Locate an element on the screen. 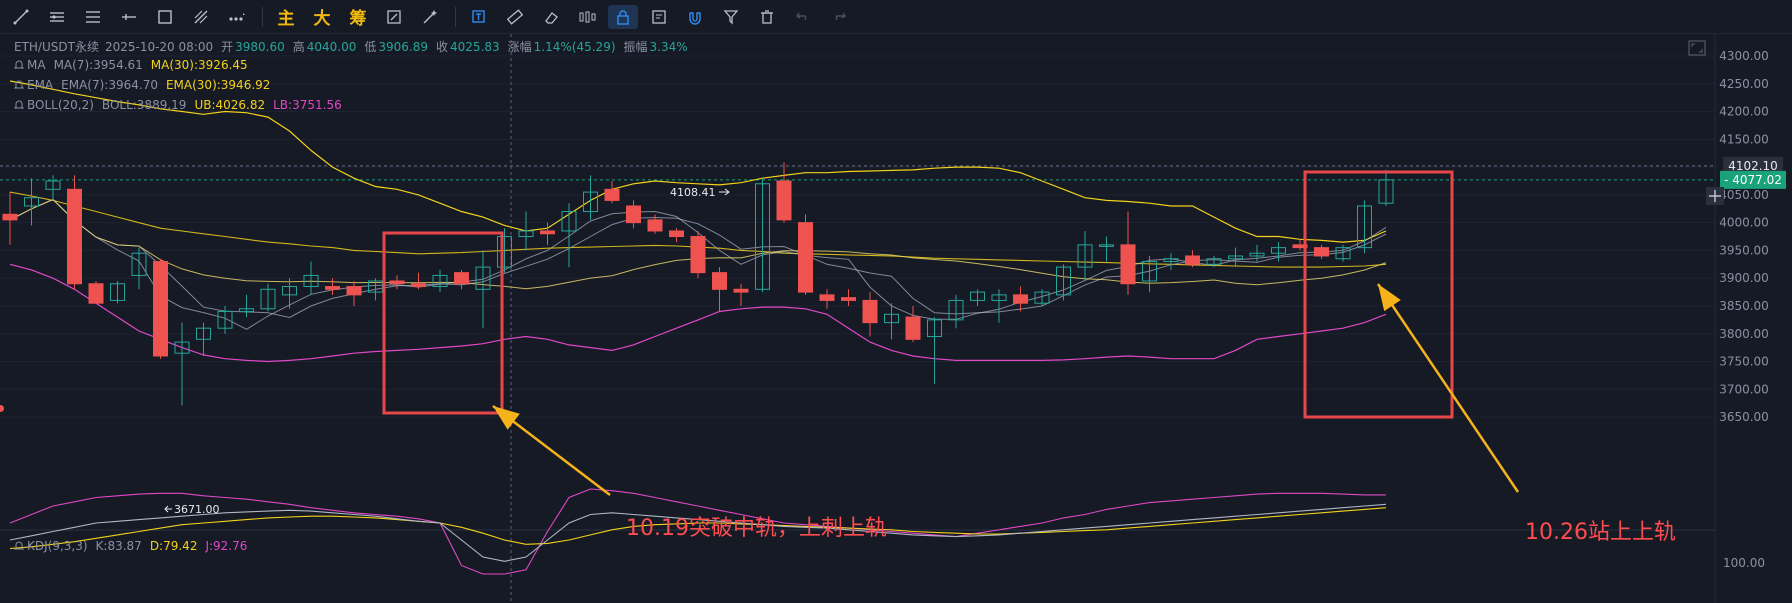  lock-icon is located at coordinates (623, 16).